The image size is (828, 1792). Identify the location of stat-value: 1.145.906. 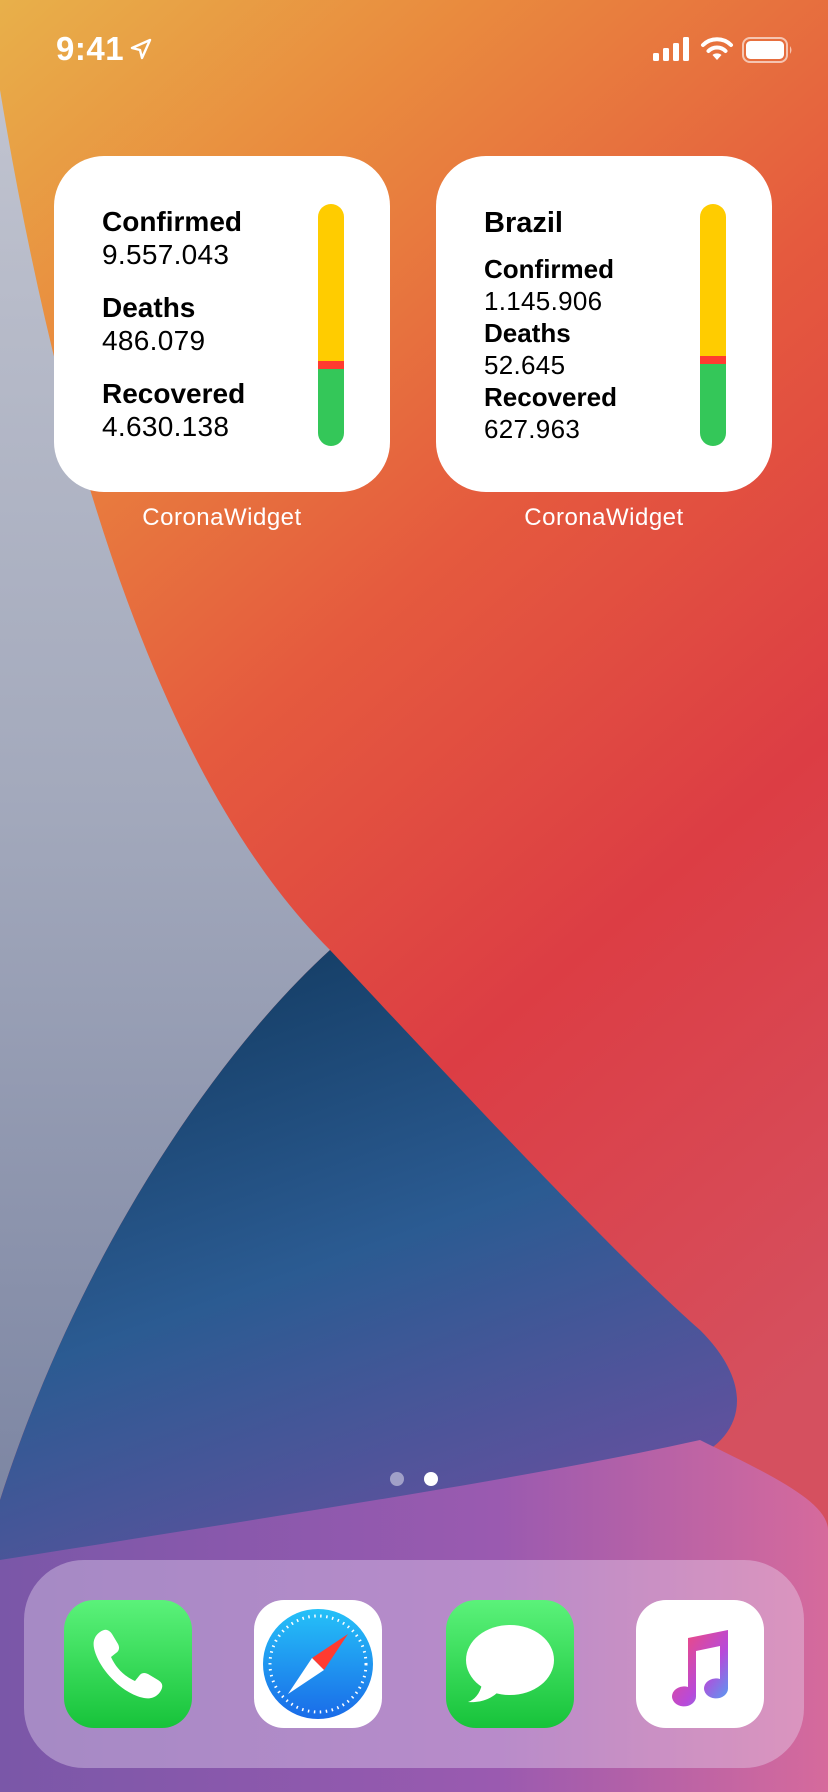
(543, 301).